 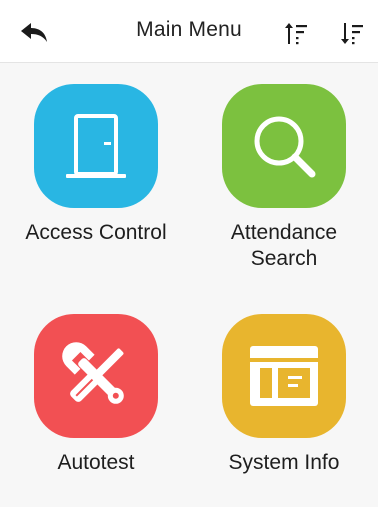 I want to click on menu-item-system-info: System Info, so click(x=284, y=395).